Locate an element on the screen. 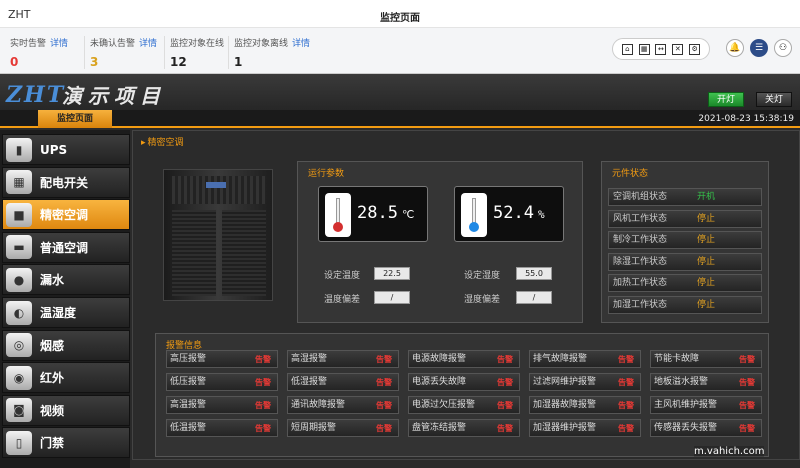 This screenshot has width=800, height=468. ac-icon: ▬ is located at coordinates (19, 247).